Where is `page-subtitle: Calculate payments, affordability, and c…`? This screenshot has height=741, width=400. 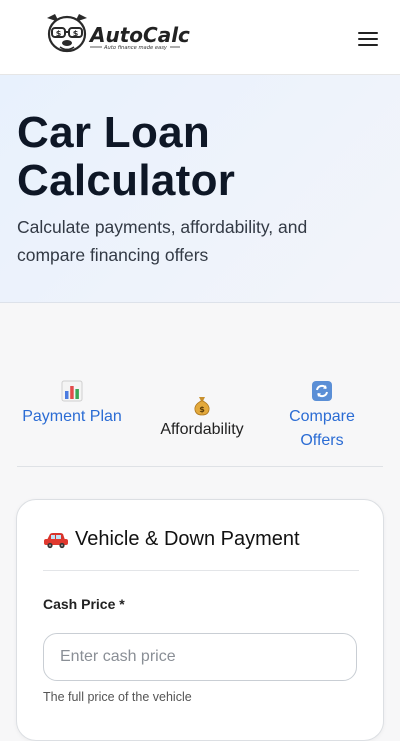 page-subtitle: Calculate payments, affordability, and c… is located at coordinates (162, 241).